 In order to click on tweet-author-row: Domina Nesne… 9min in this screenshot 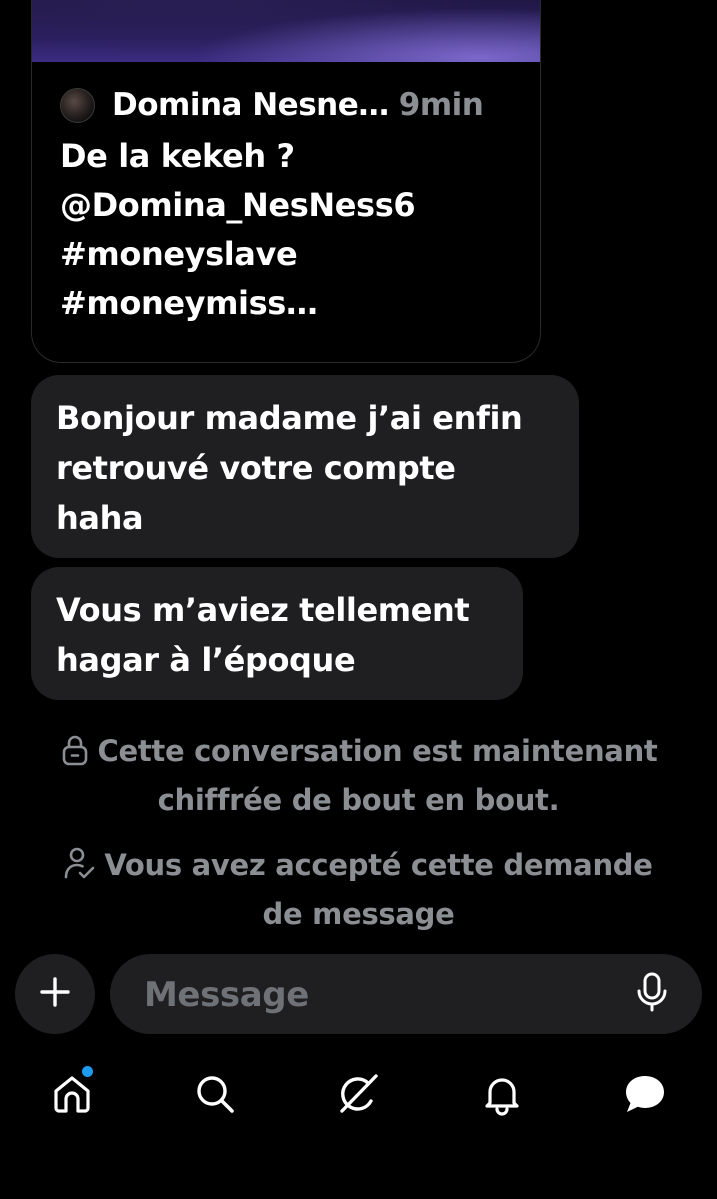, I will do `click(300, 105)`.